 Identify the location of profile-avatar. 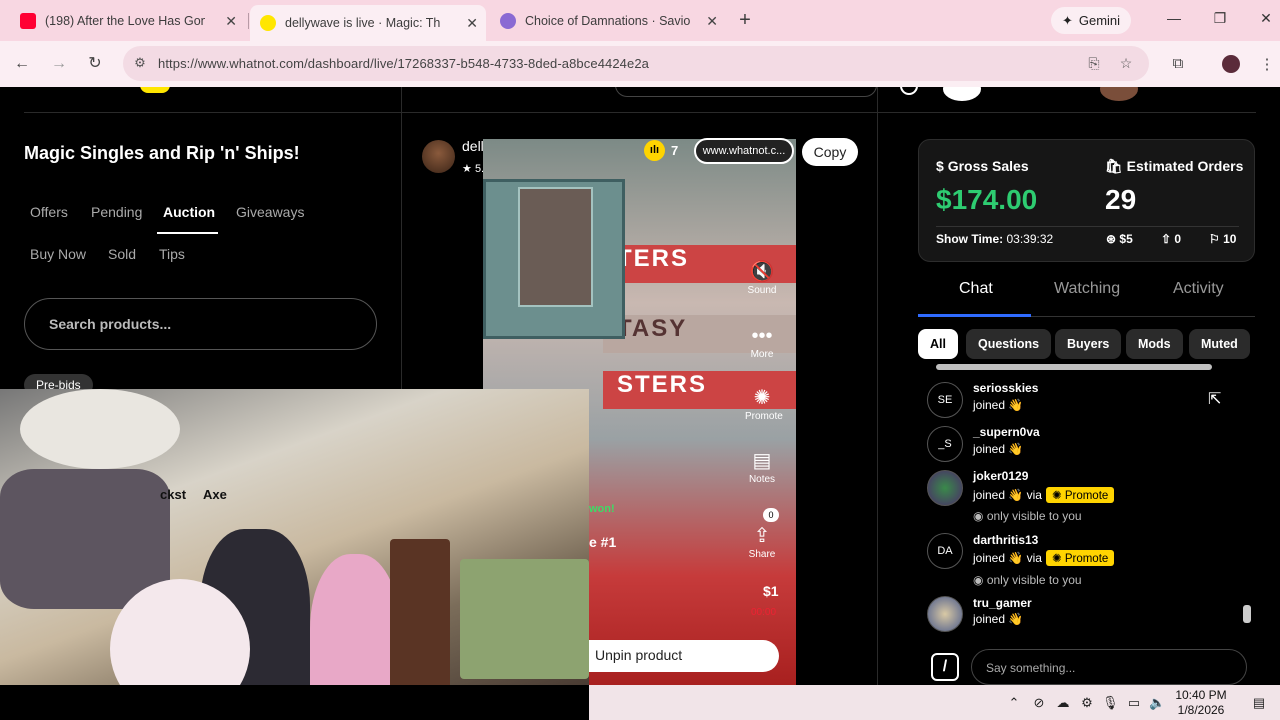
(1231, 64).